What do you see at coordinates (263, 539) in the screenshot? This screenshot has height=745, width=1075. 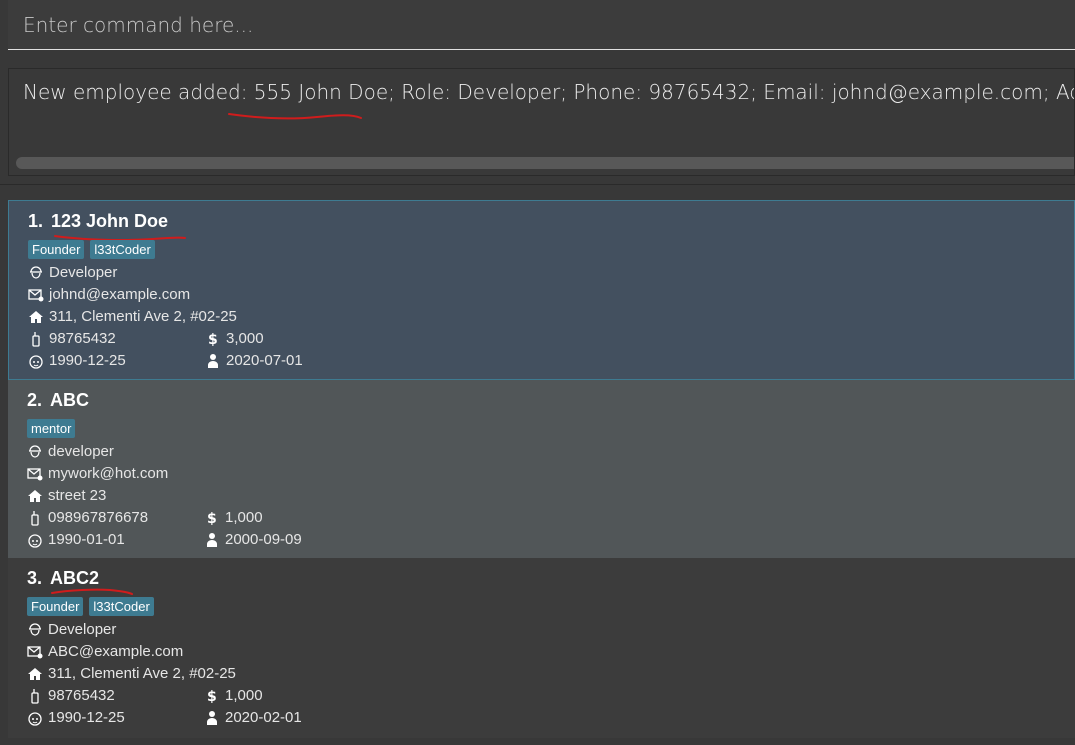 I see `join-date-text: 2000-09-09` at bounding box center [263, 539].